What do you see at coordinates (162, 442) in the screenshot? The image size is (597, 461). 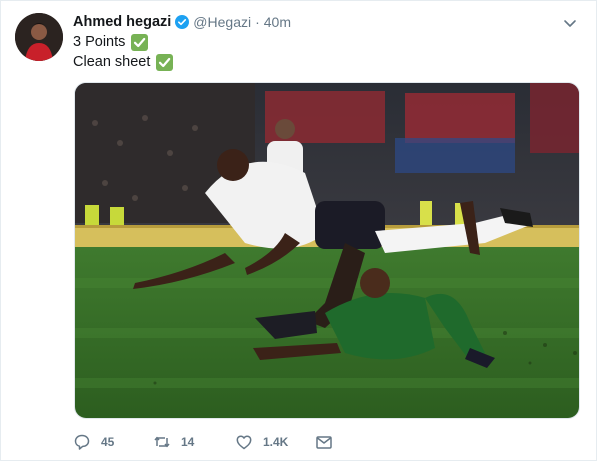 I see `retweet-icon` at bounding box center [162, 442].